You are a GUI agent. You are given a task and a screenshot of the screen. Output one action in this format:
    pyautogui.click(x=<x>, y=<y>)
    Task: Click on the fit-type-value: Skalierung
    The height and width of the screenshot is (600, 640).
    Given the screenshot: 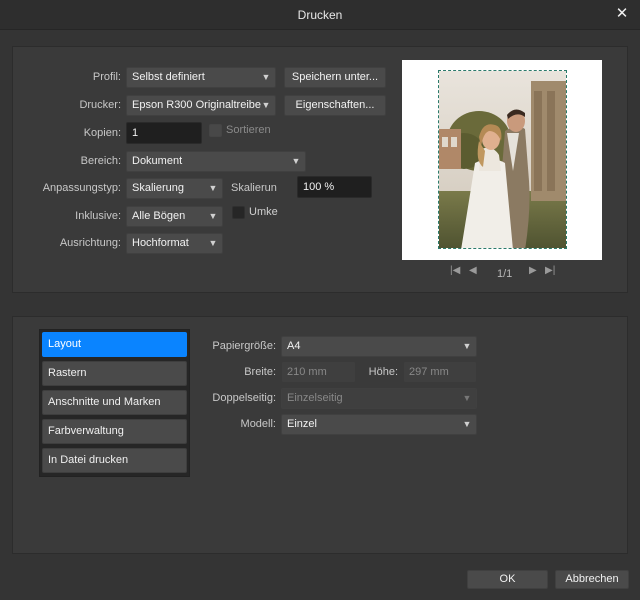 What is the action you would take?
    pyautogui.click(x=158, y=188)
    